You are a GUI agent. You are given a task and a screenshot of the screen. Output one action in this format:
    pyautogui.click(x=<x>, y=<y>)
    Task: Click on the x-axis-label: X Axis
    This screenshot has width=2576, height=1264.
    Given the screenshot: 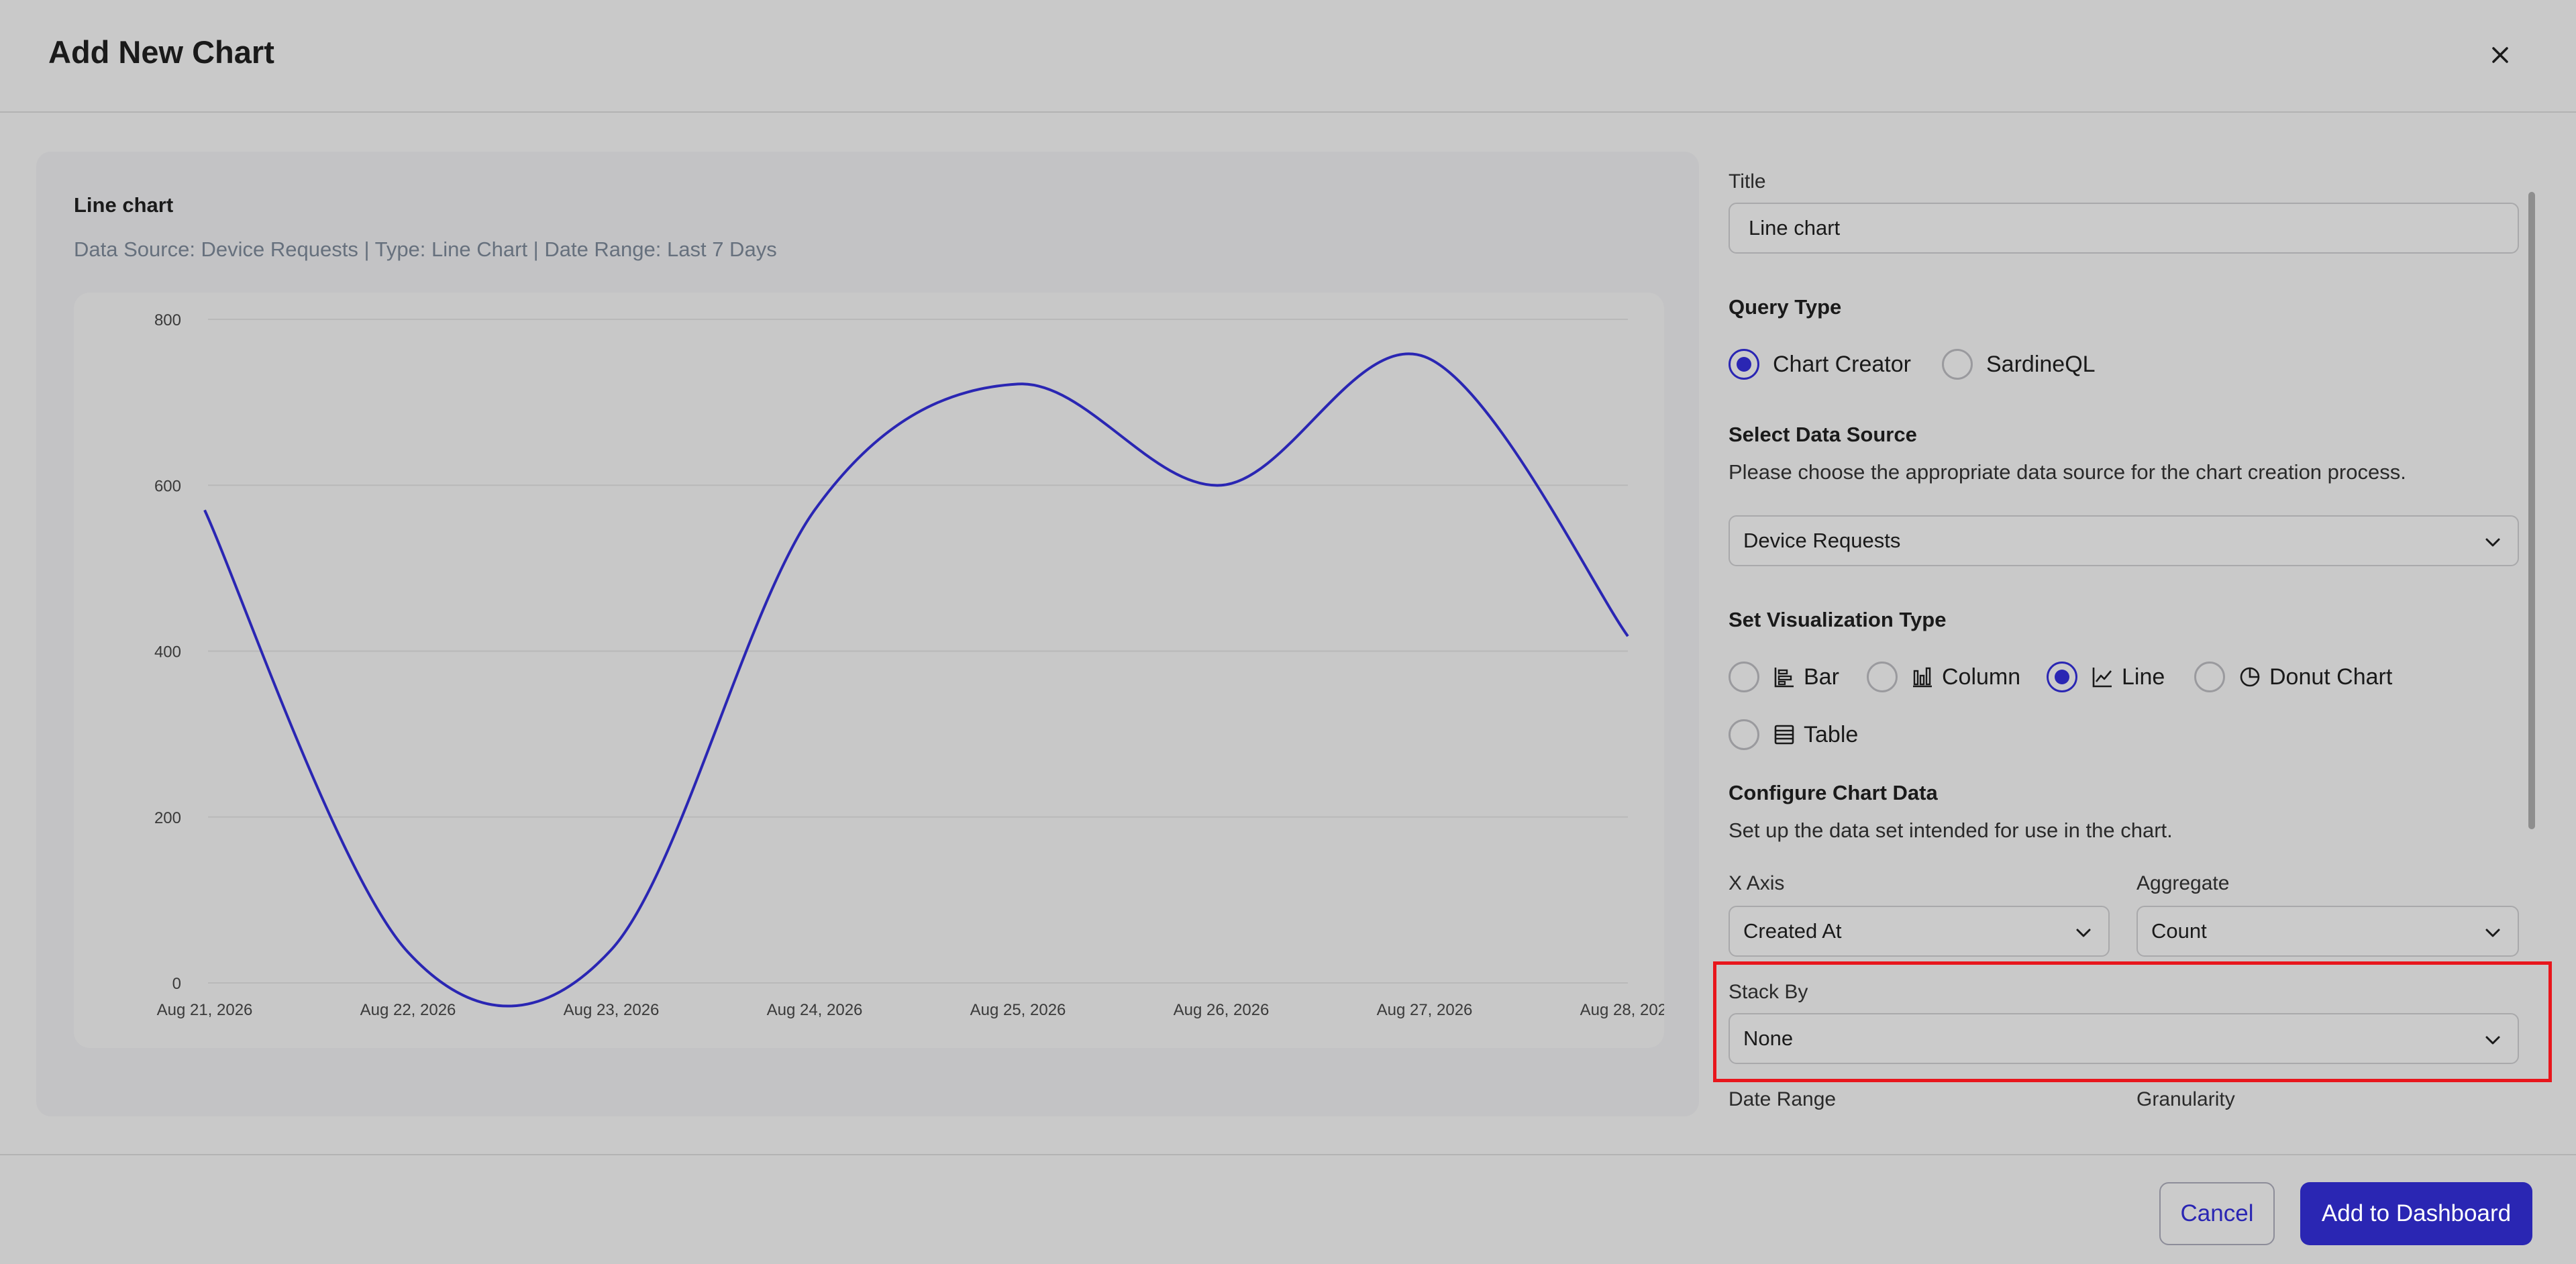 What is the action you would take?
    pyautogui.click(x=1757, y=883)
    